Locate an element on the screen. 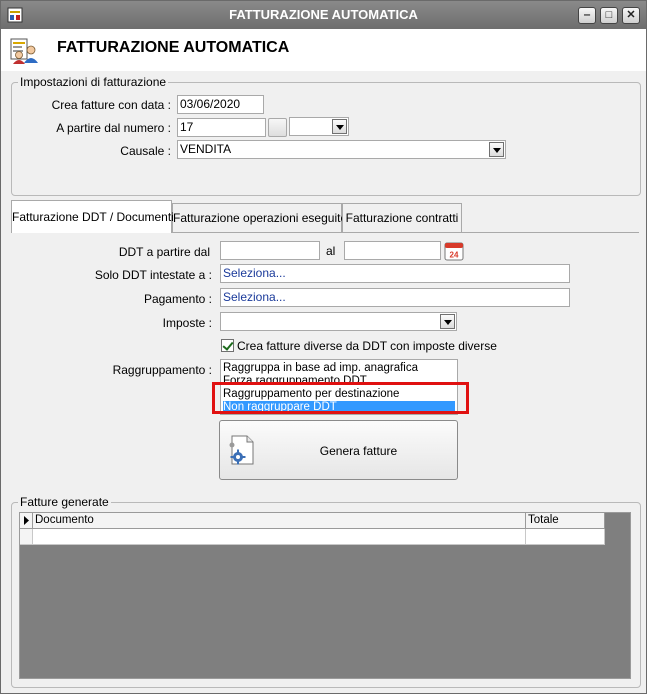 The width and height of the screenshot is (647, 694). highlight-box is located at coordinates (340, 398).